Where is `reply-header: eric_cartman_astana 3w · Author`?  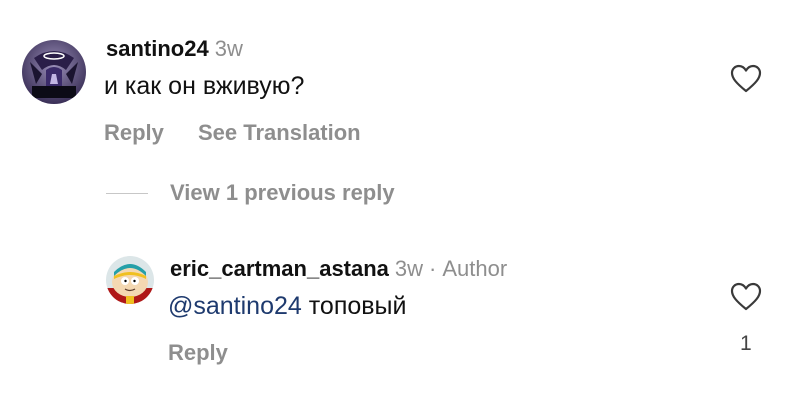 reply-header: eric_cartman_astana 3w · Author is located at coordinates (338, 269).